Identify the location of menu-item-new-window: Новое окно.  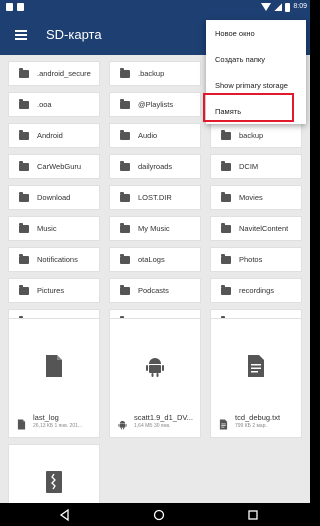
(256, 33).